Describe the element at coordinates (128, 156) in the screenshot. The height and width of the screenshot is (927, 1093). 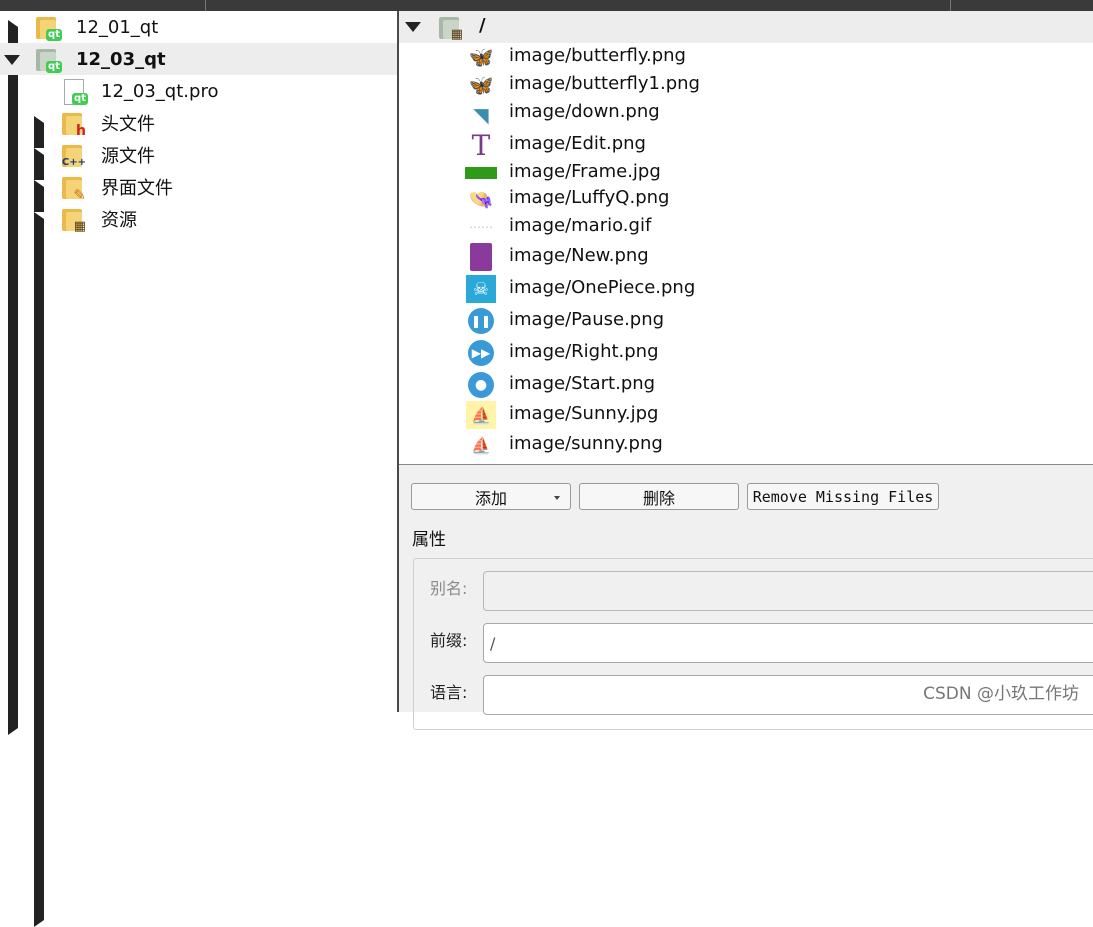
I see `tree-item-label: 源文件` at that location.